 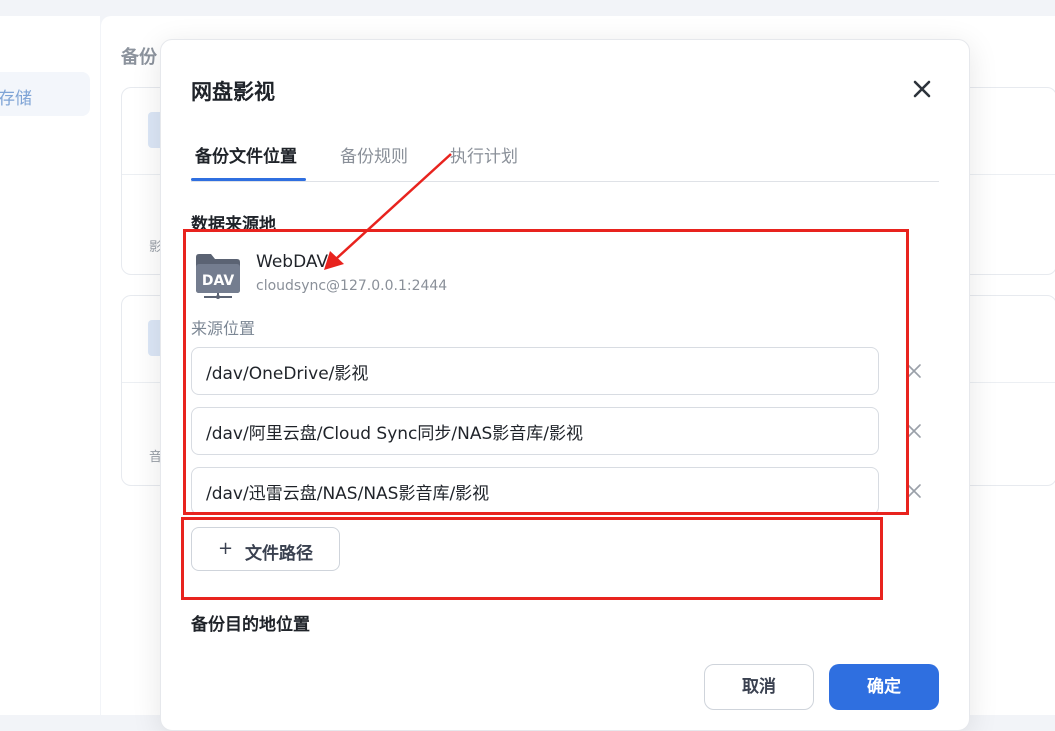 I want to click on sidebar-item-label: 存储, so click(x=16, y=99).